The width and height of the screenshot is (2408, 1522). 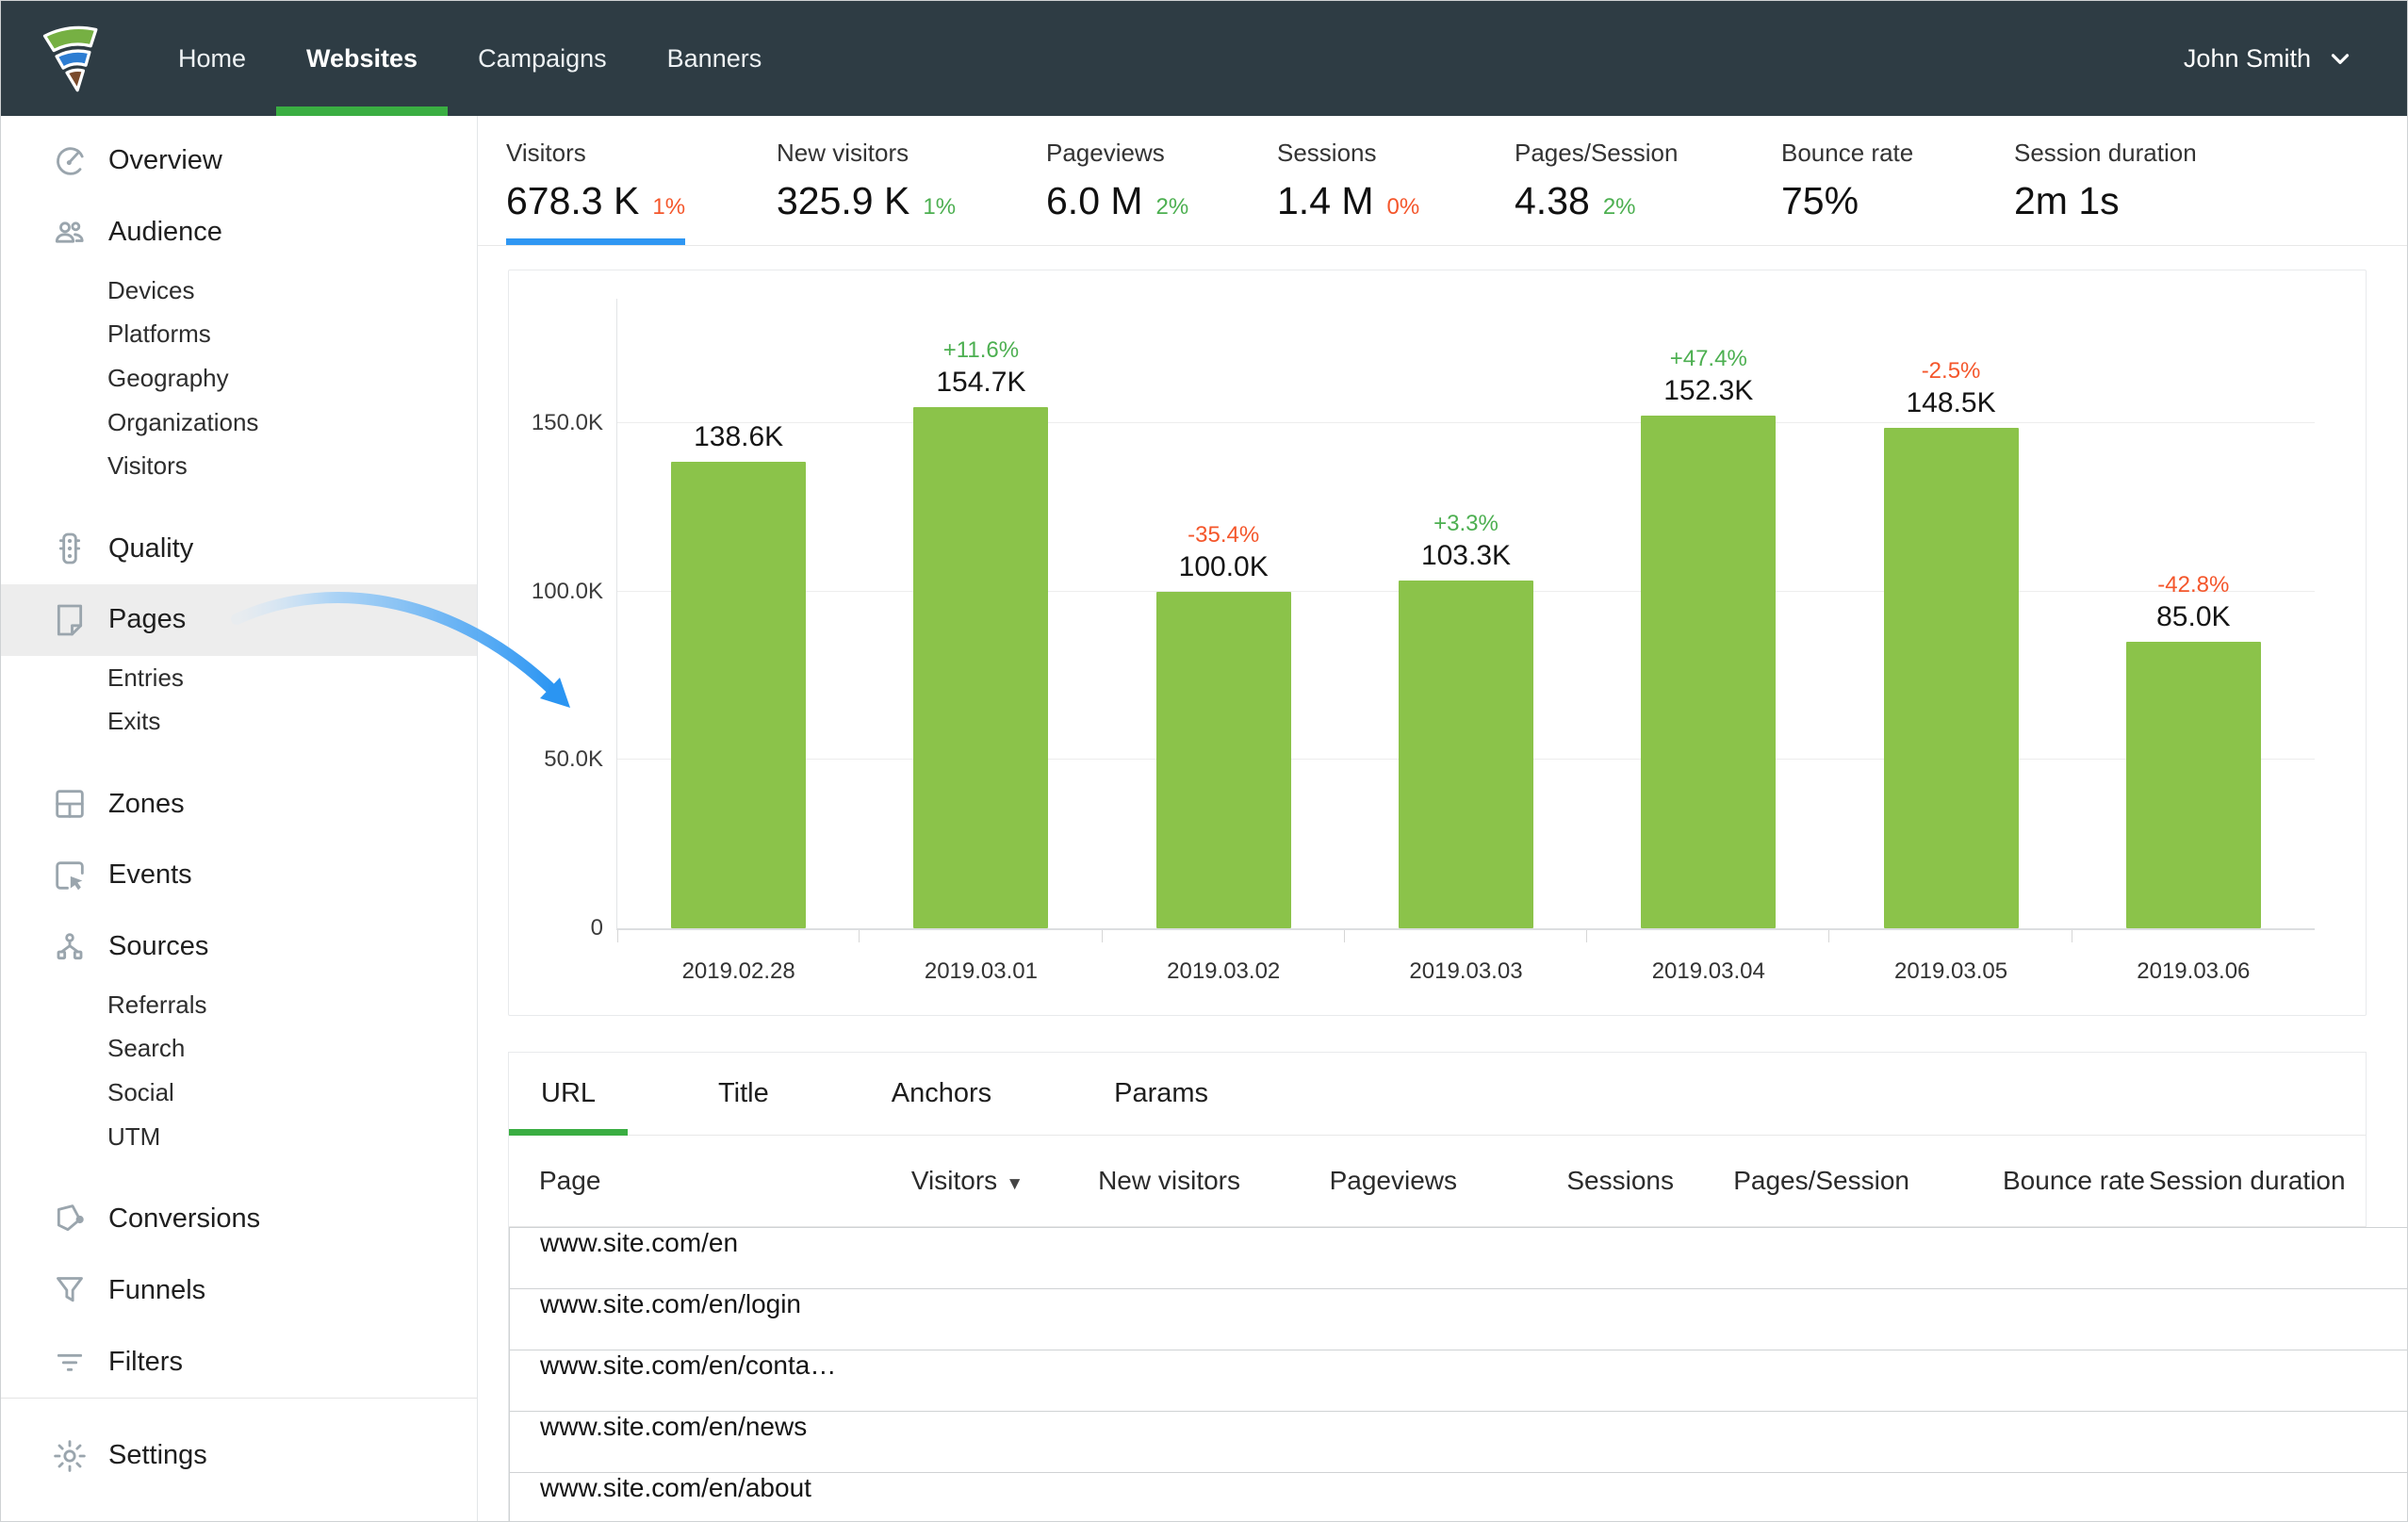 I want to click on user-menu: John Smith, so click(x=2296, y=58).